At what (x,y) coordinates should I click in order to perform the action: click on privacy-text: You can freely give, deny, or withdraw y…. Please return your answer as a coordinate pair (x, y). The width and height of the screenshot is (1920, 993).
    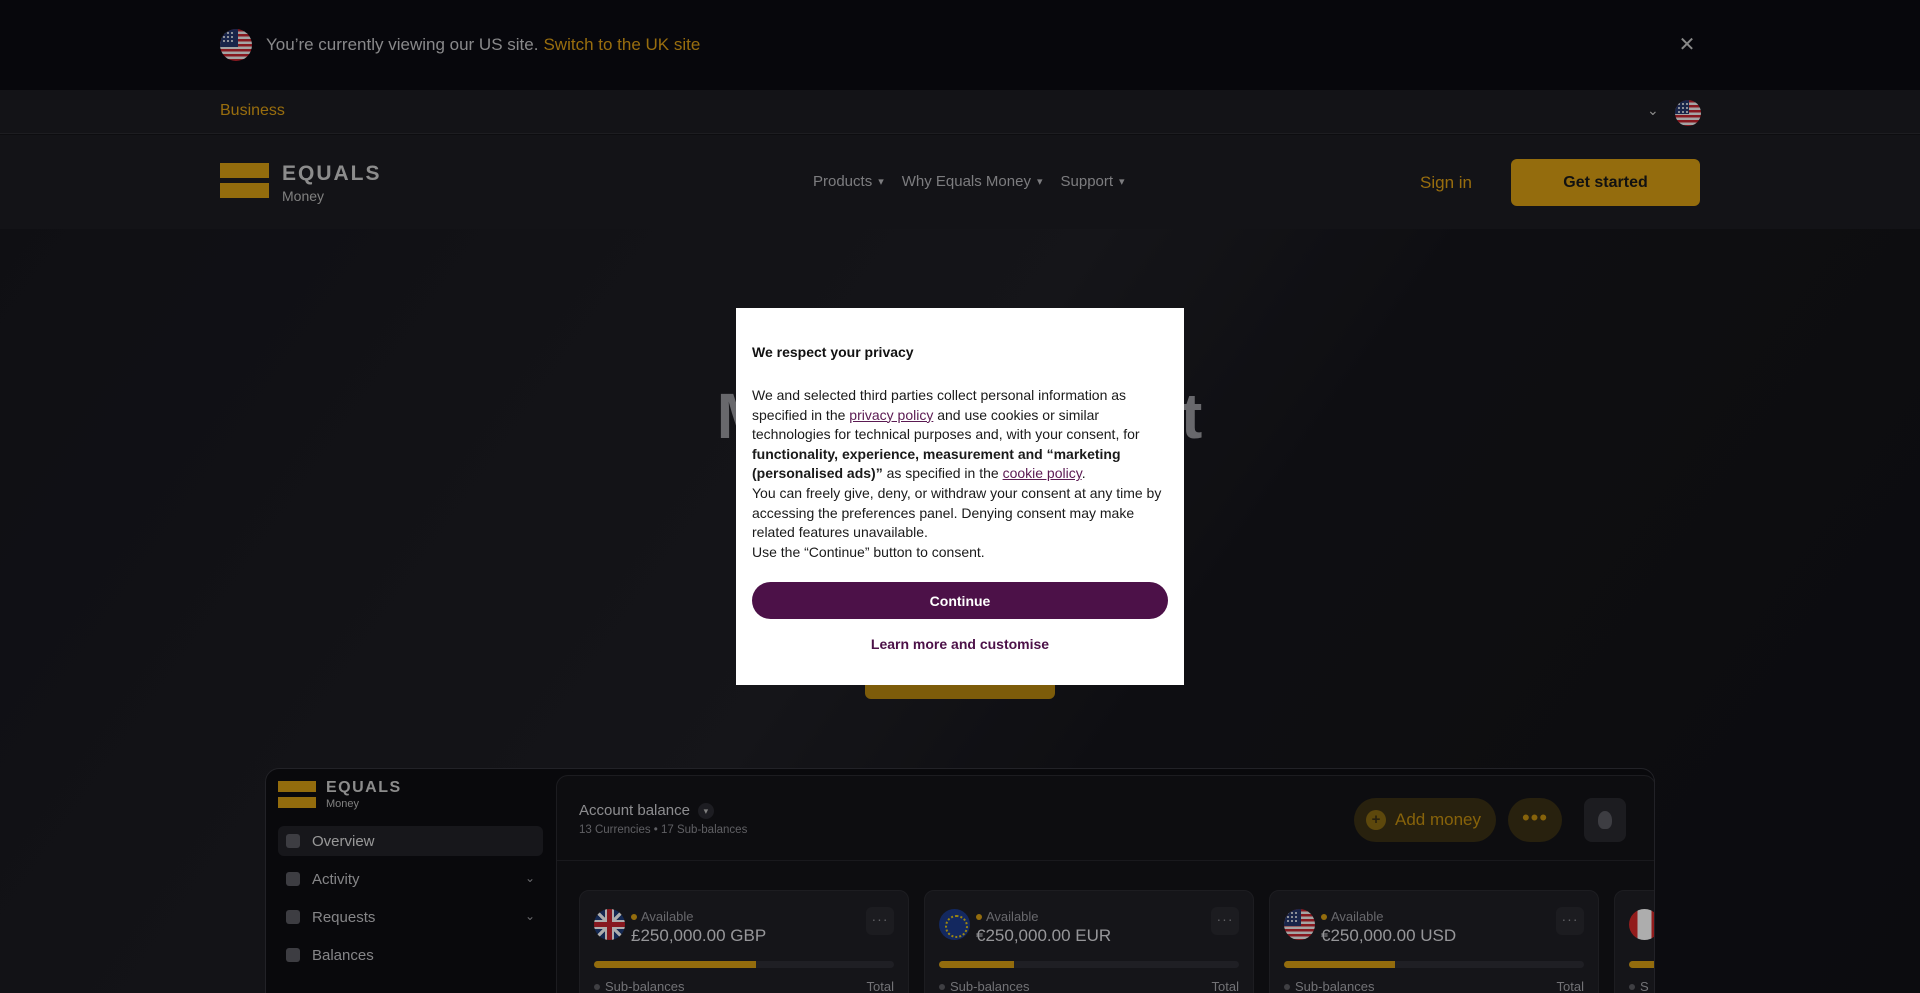
    Looking at the image, I should click on (957, 512).